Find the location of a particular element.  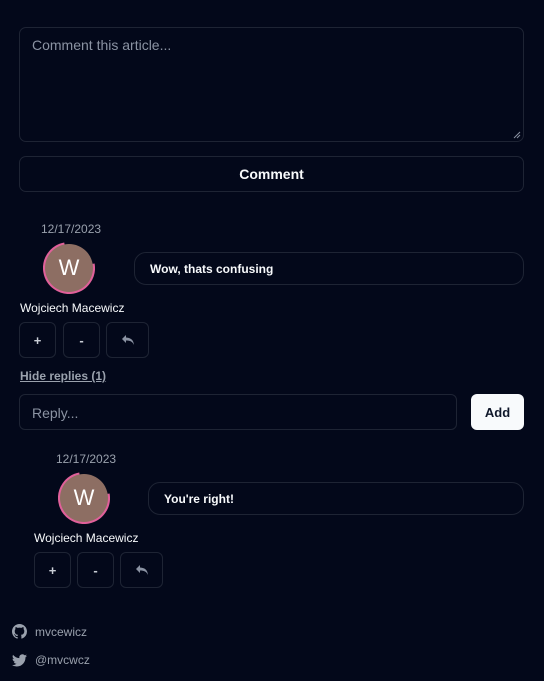

github-link: mvcewicz is located at coordinates (49, 631).